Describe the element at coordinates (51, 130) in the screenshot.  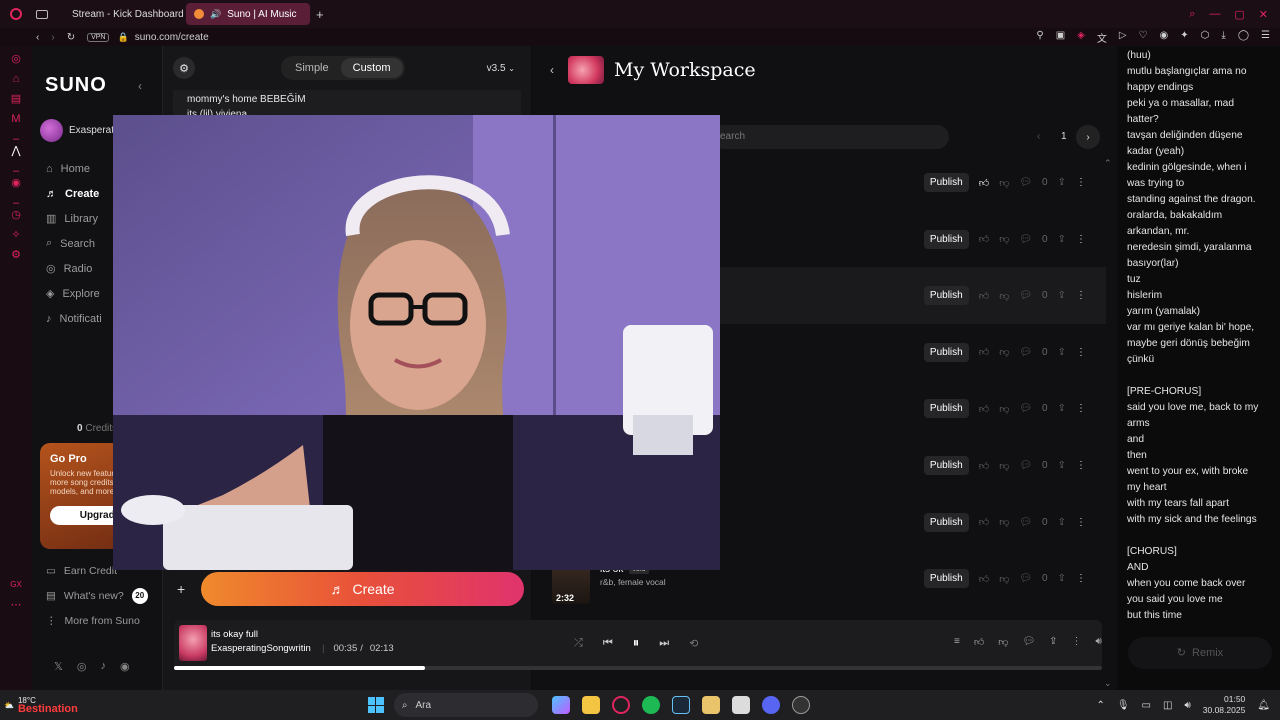
I see `avatar` at that location.